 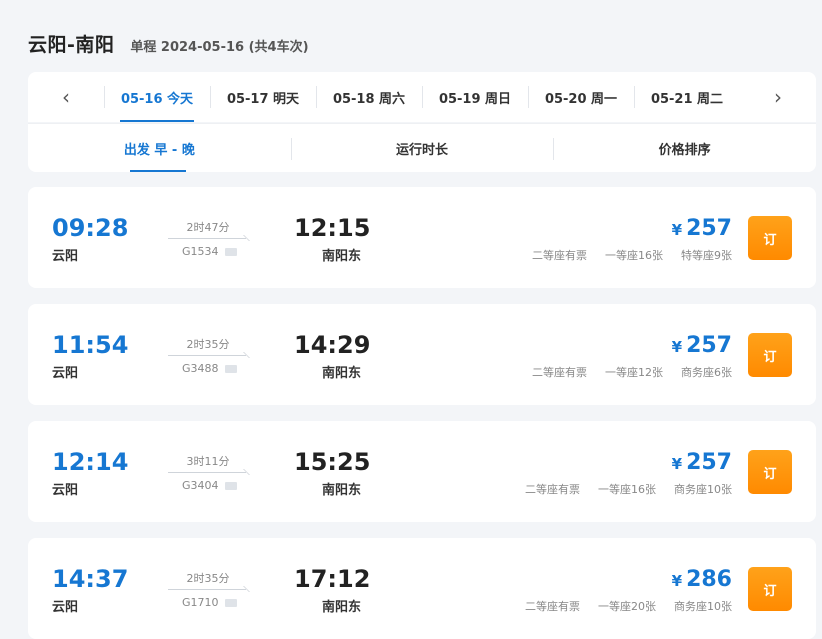 I want to click on page-header: 云阳-南阳 单程 2024-05-16 (共4车次), so click(x=168, y=45).